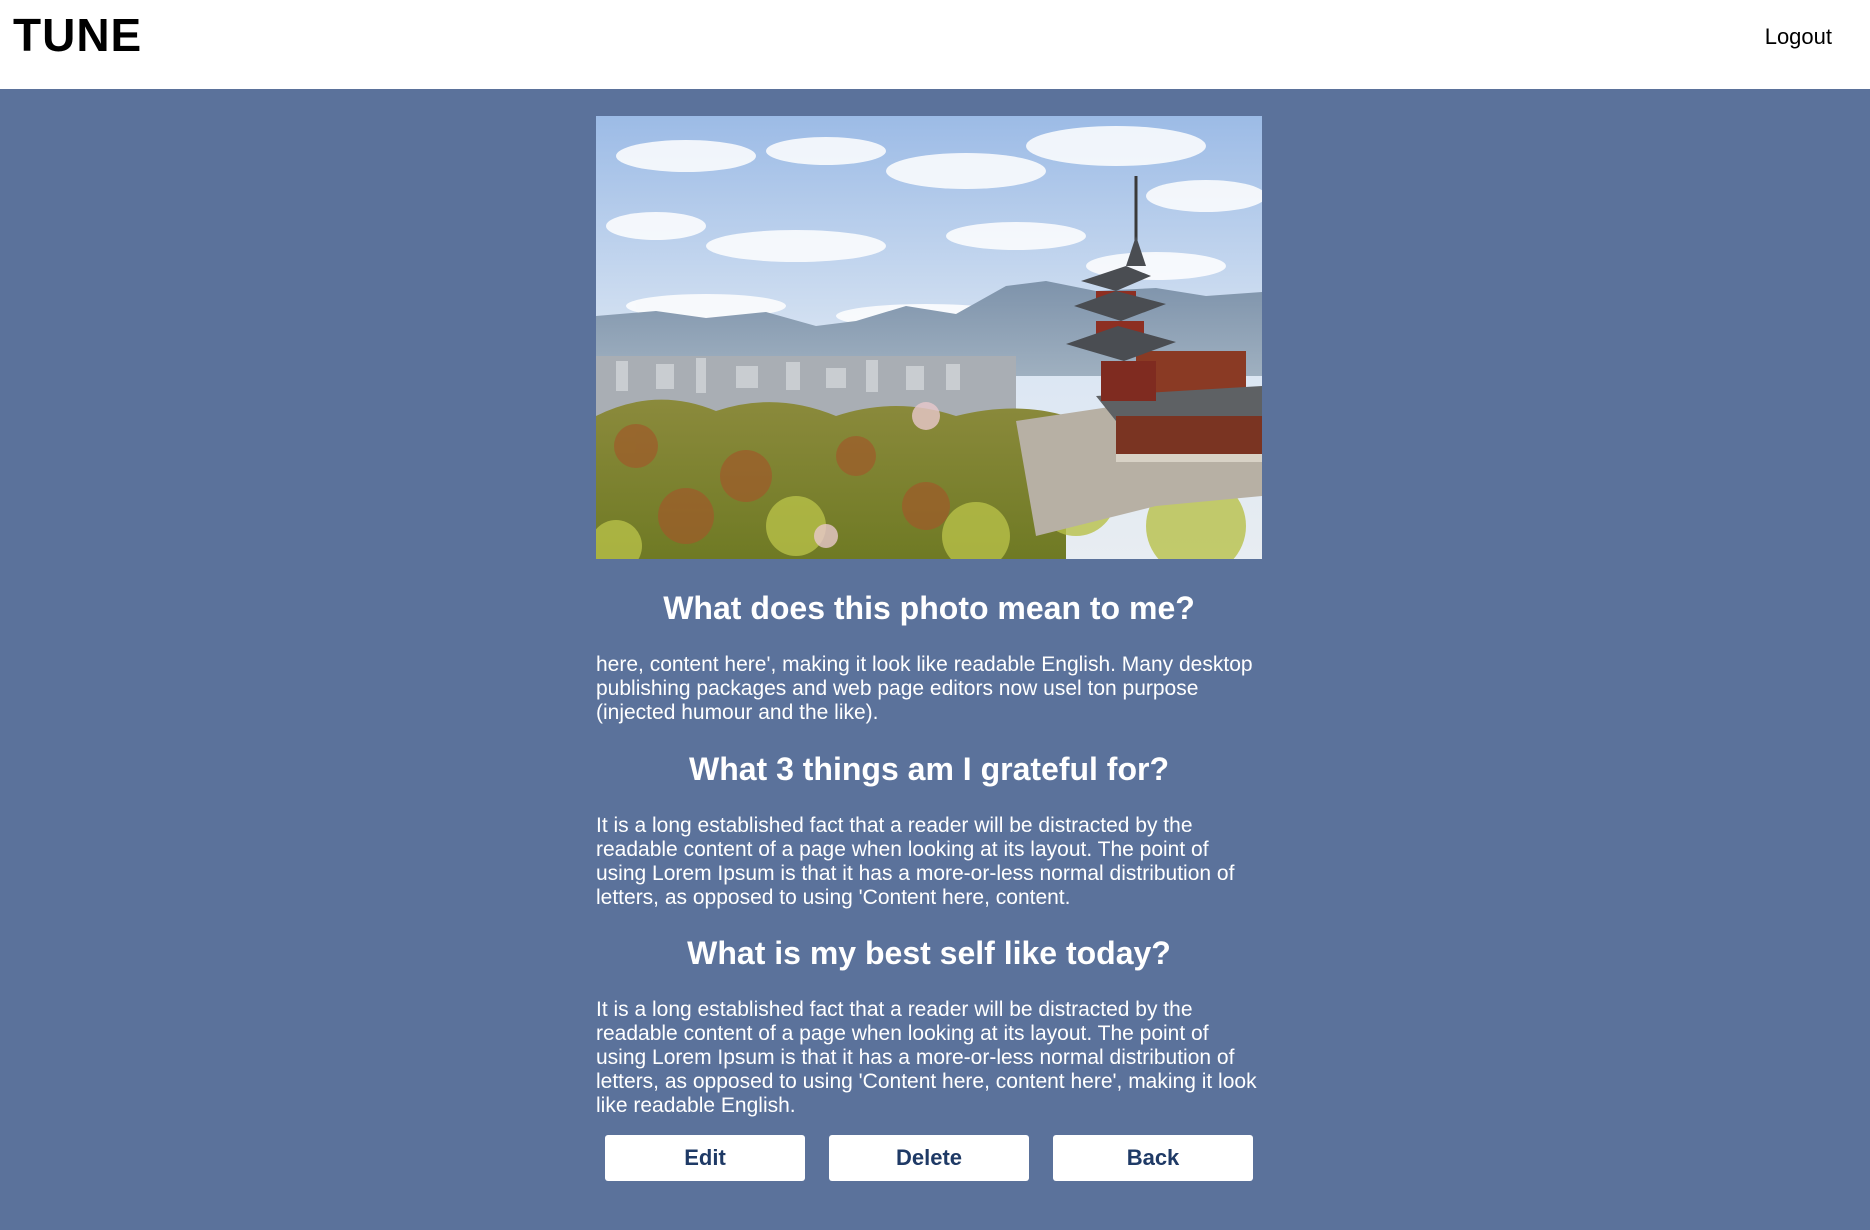 The width and height of the screenshot is (1870, 1230). Describe the element at coordinates (928, 769) in the screenshot. I see `question-gratitude: What 3 things am I grateful for?` at that location.